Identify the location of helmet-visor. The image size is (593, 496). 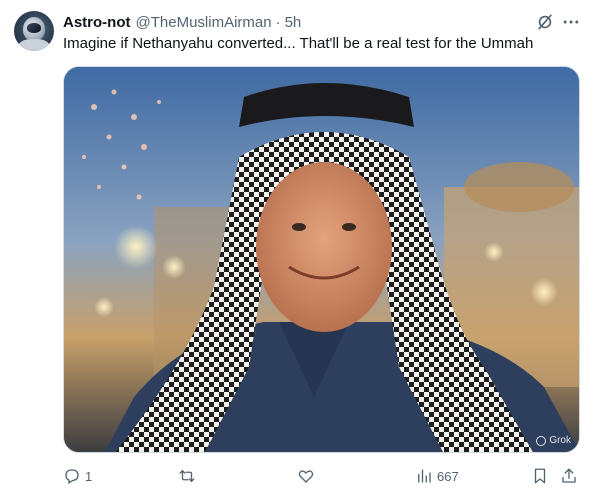
(34, 28).